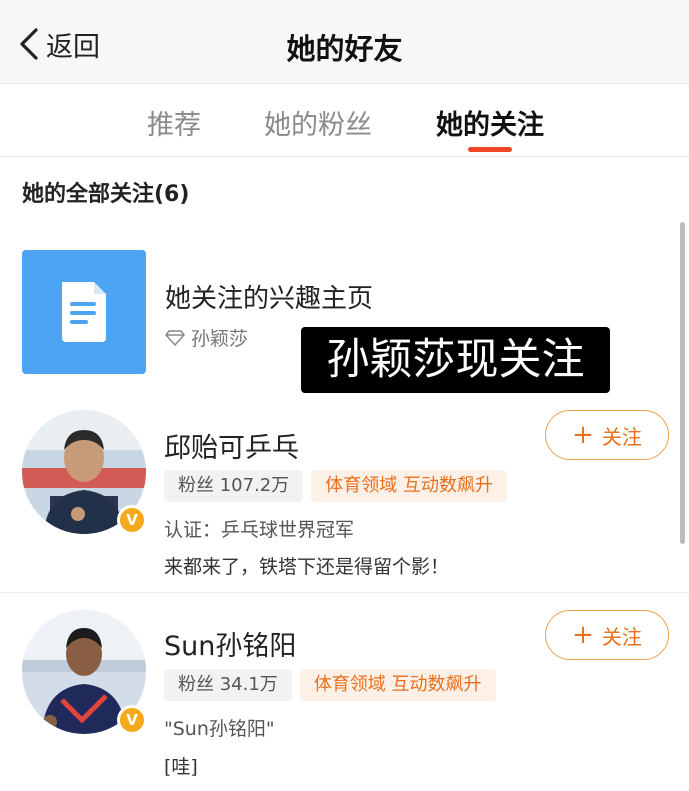 This screenshot has height=791, width=689. I want to click on document-icon, so click(84, 312).